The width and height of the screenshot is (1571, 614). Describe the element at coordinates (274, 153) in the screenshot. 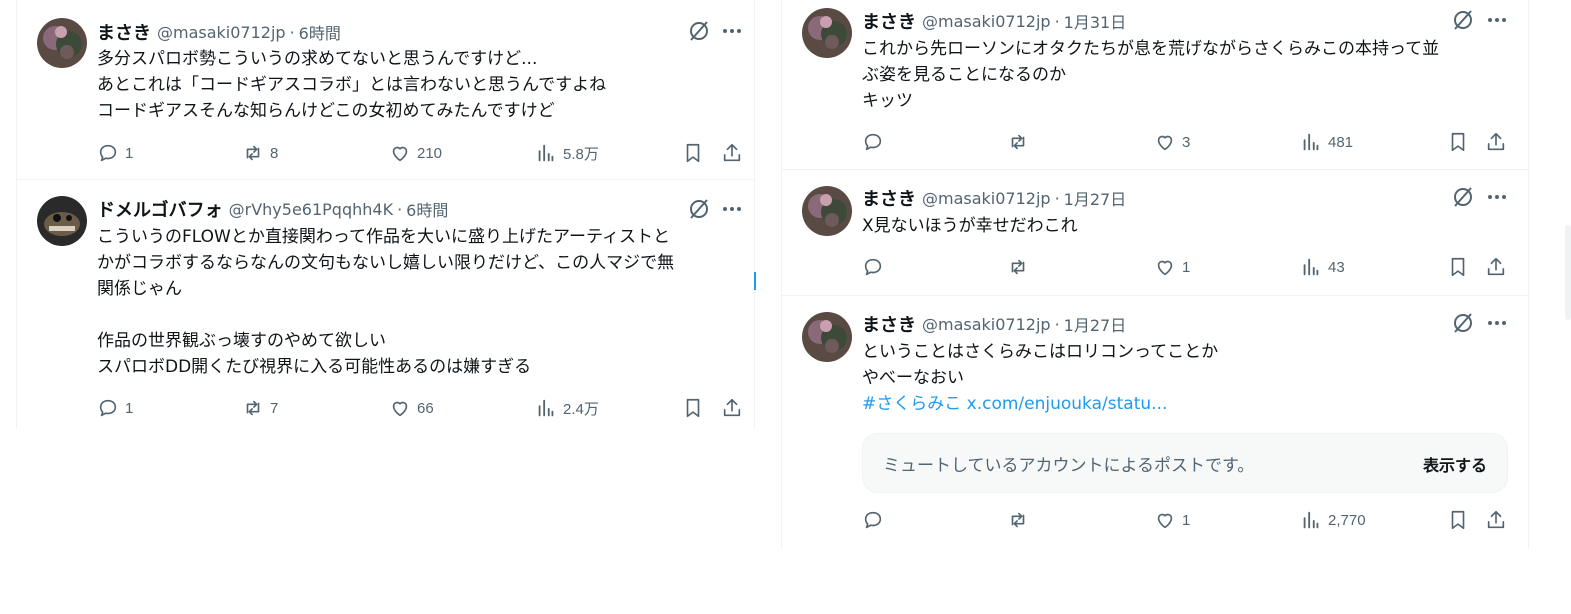

I see `repost-count: 8` at that location.